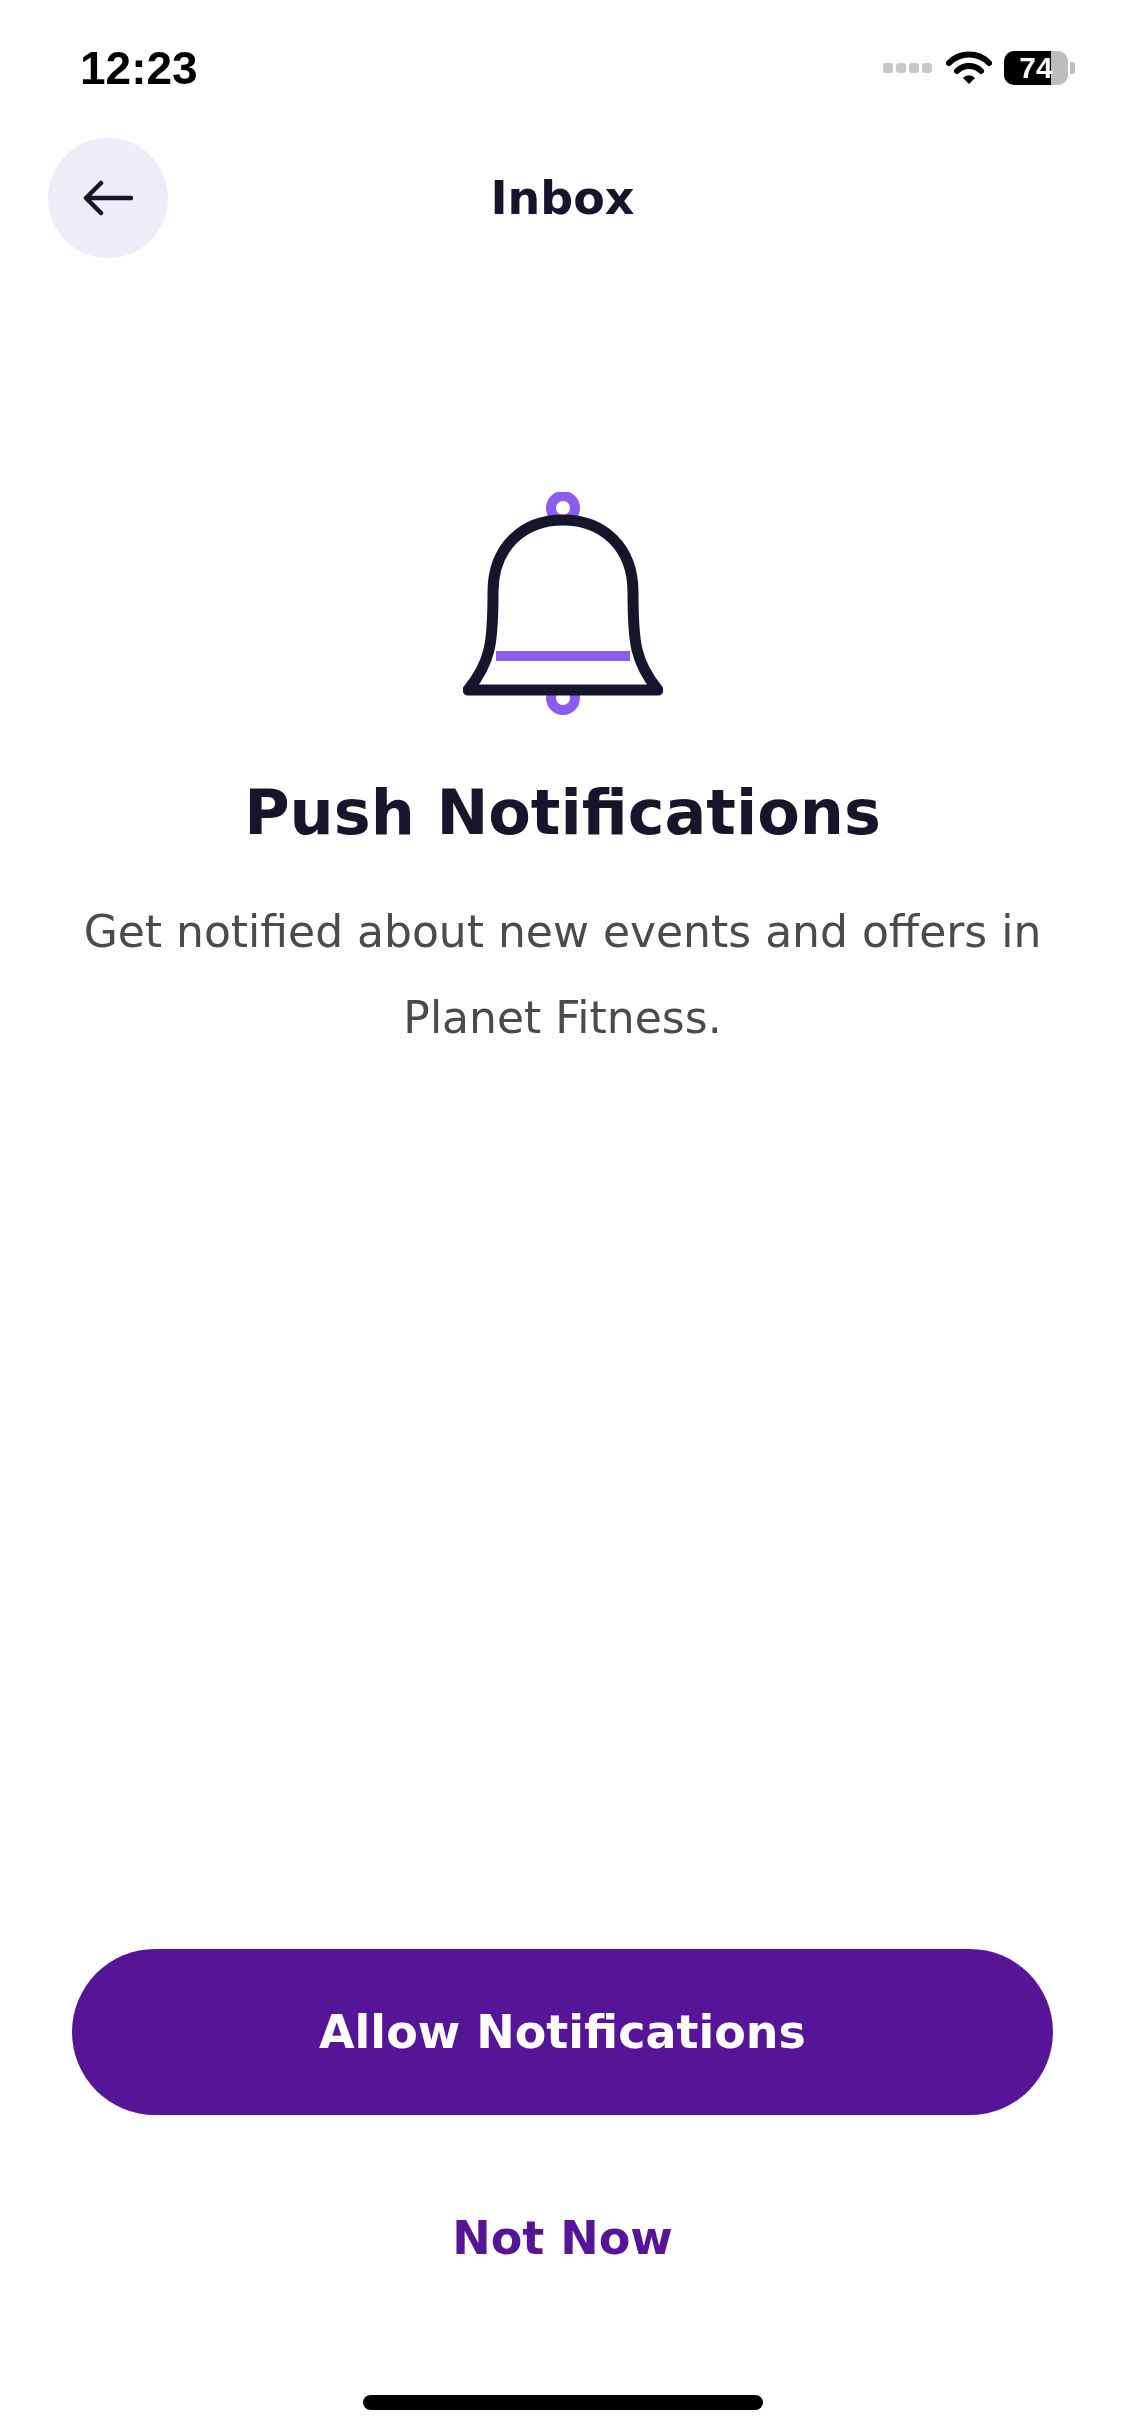  Describe the element at coordinates (562, 2032) in the screenshot. I see `allow-notifications-button: Allow Notifications` at that location.